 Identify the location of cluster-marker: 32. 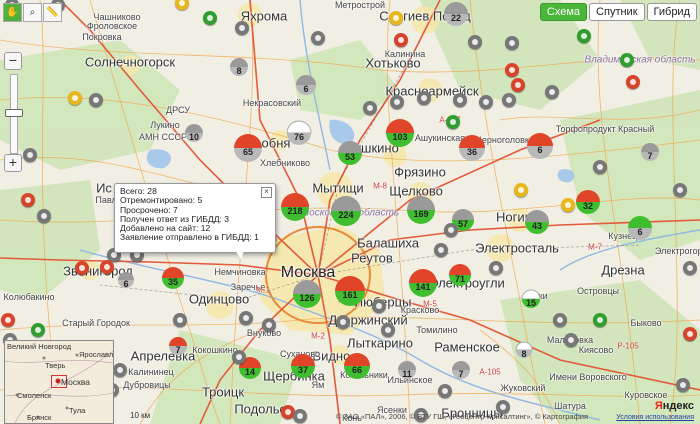
(588, 202).